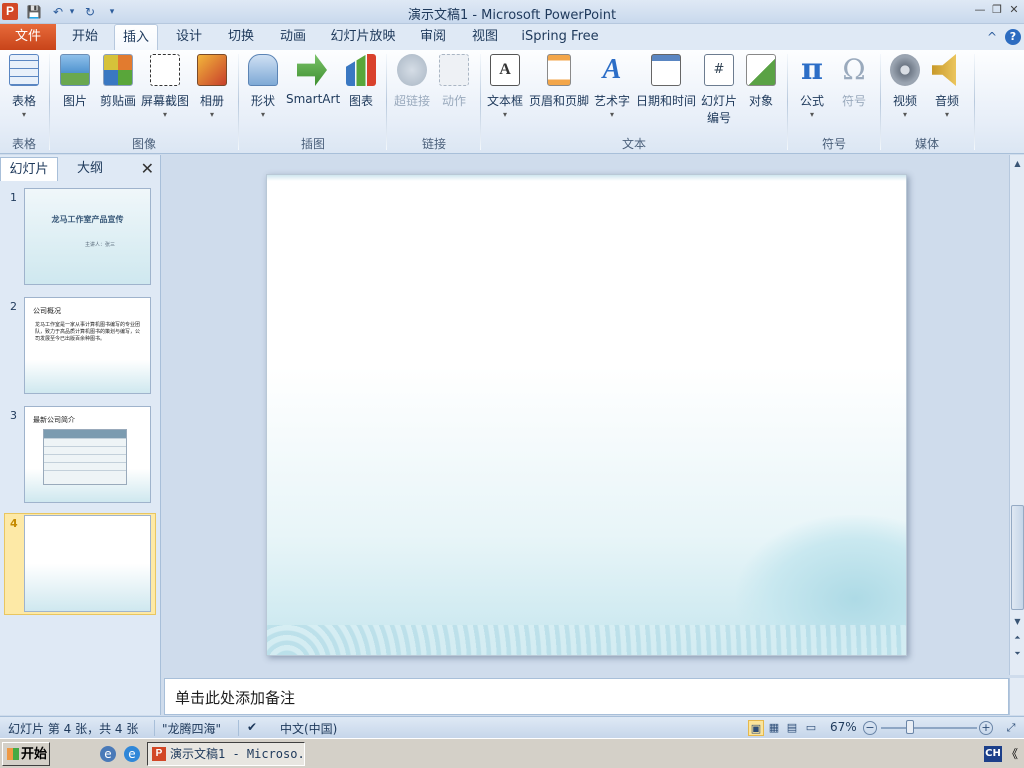 Image resolution: width=1024 pixels, height=768 pixels. I want to click on zoom-out-button: −, so click(870, 728).